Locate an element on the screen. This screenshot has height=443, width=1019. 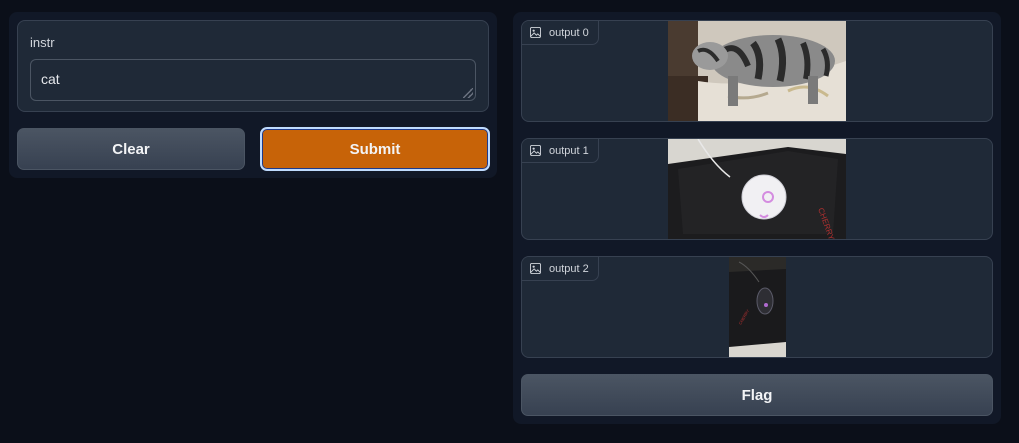
output-0-image is located at coordinates (757, 71).